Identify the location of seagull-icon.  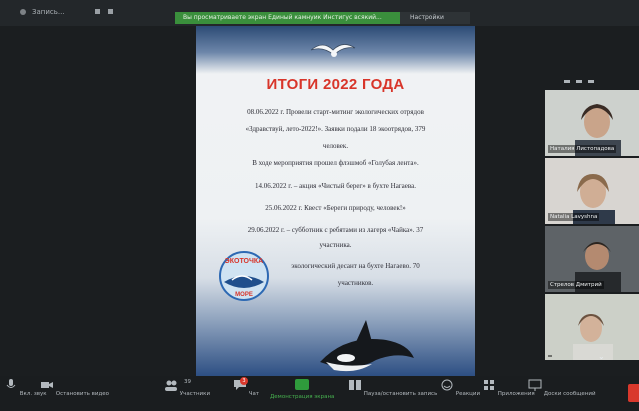
(333, 50).